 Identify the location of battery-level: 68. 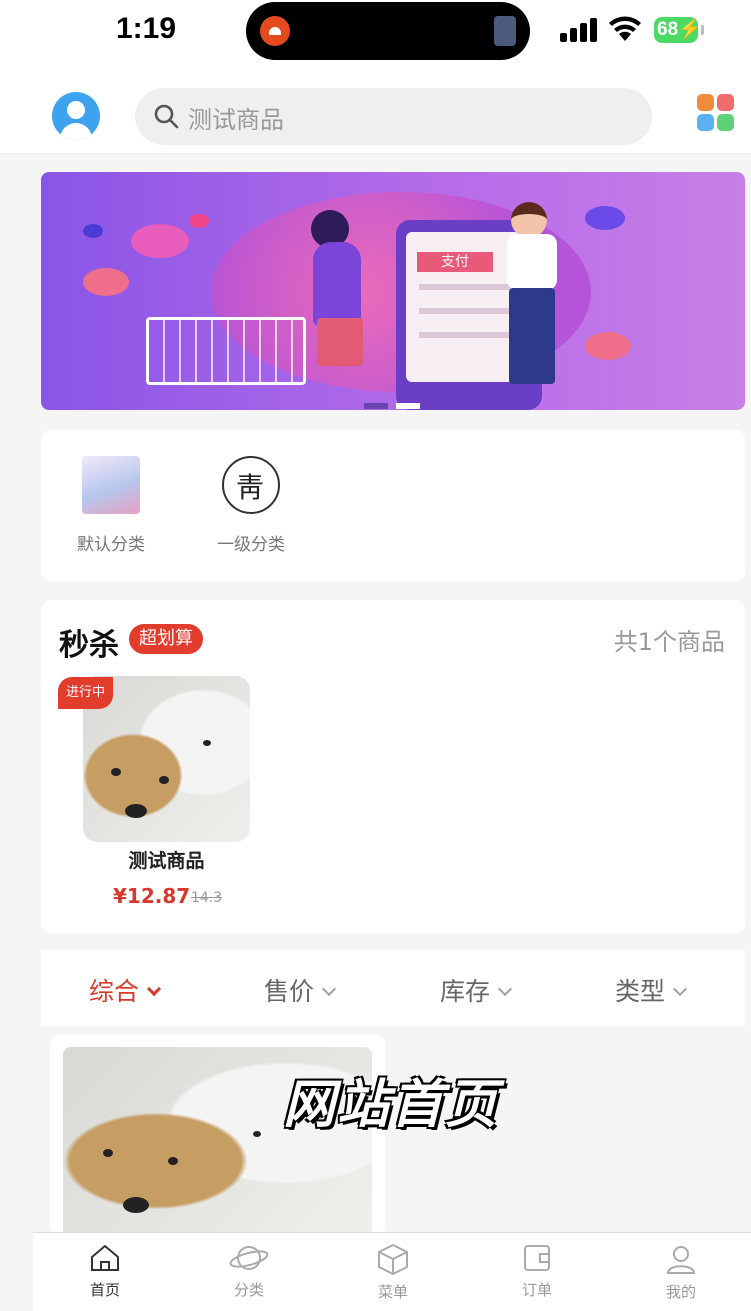
(668, 29).